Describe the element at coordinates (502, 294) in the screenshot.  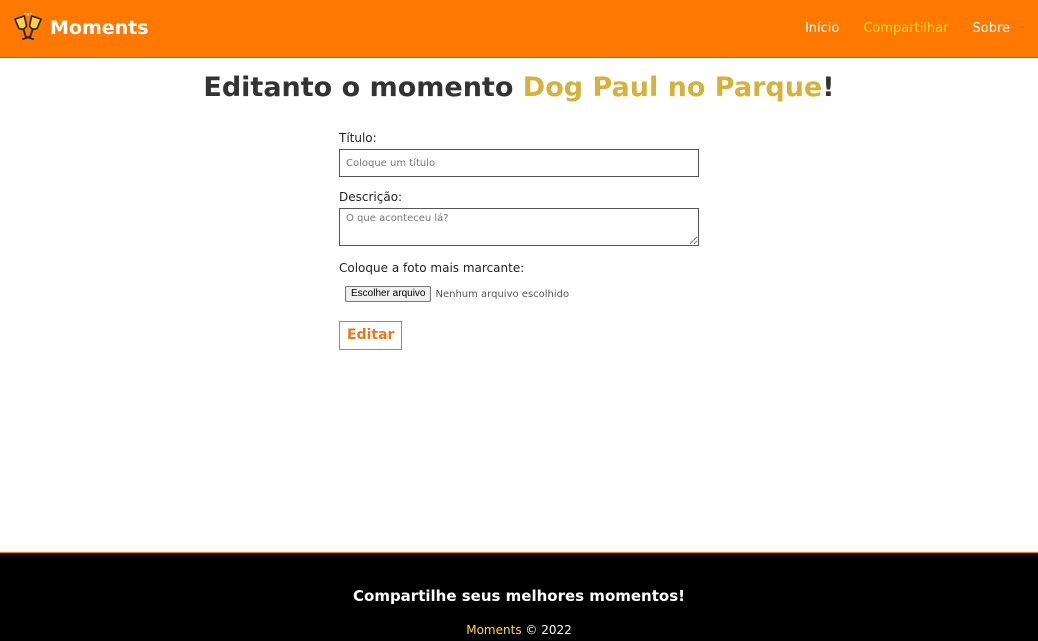
I see `file-status: Nenhum arquivo escolhido` at that location.